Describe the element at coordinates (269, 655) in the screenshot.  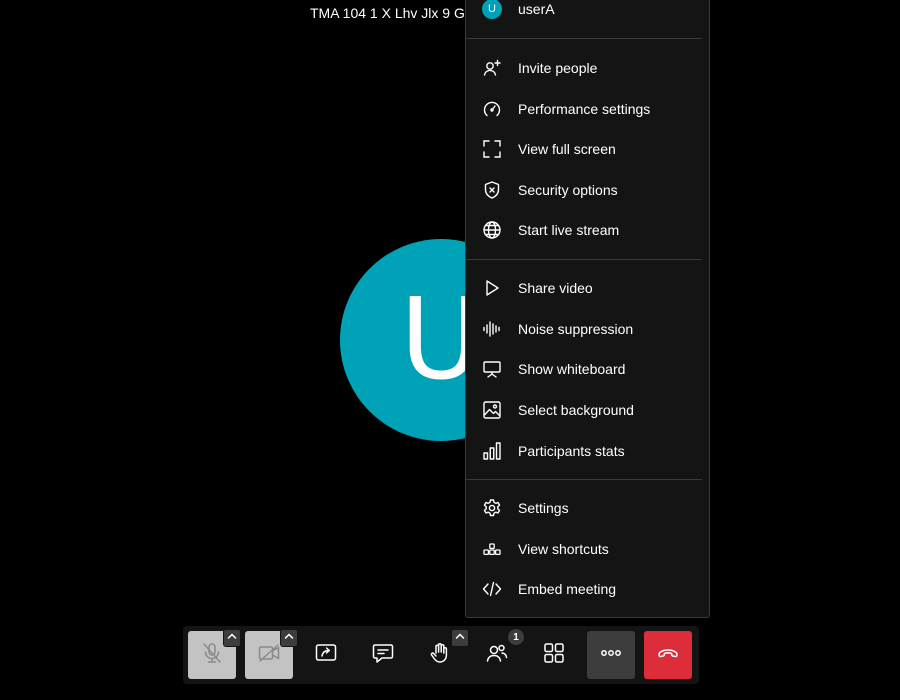
I see `camera-off-icon` at that location.